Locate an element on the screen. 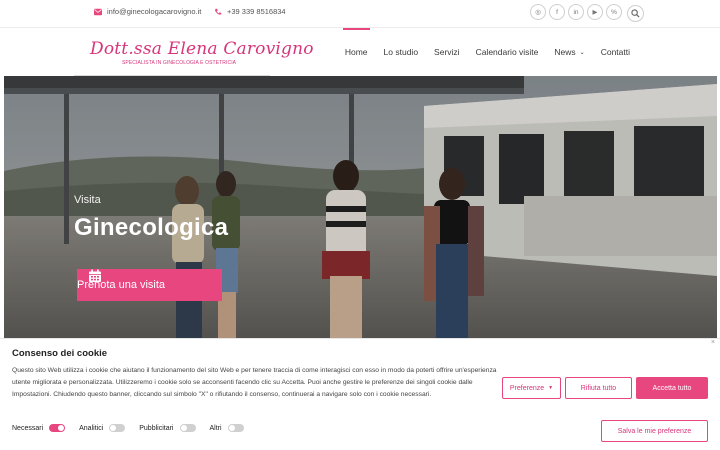  nav-item-contatti: Contatti is located at coordinates (615, 52).